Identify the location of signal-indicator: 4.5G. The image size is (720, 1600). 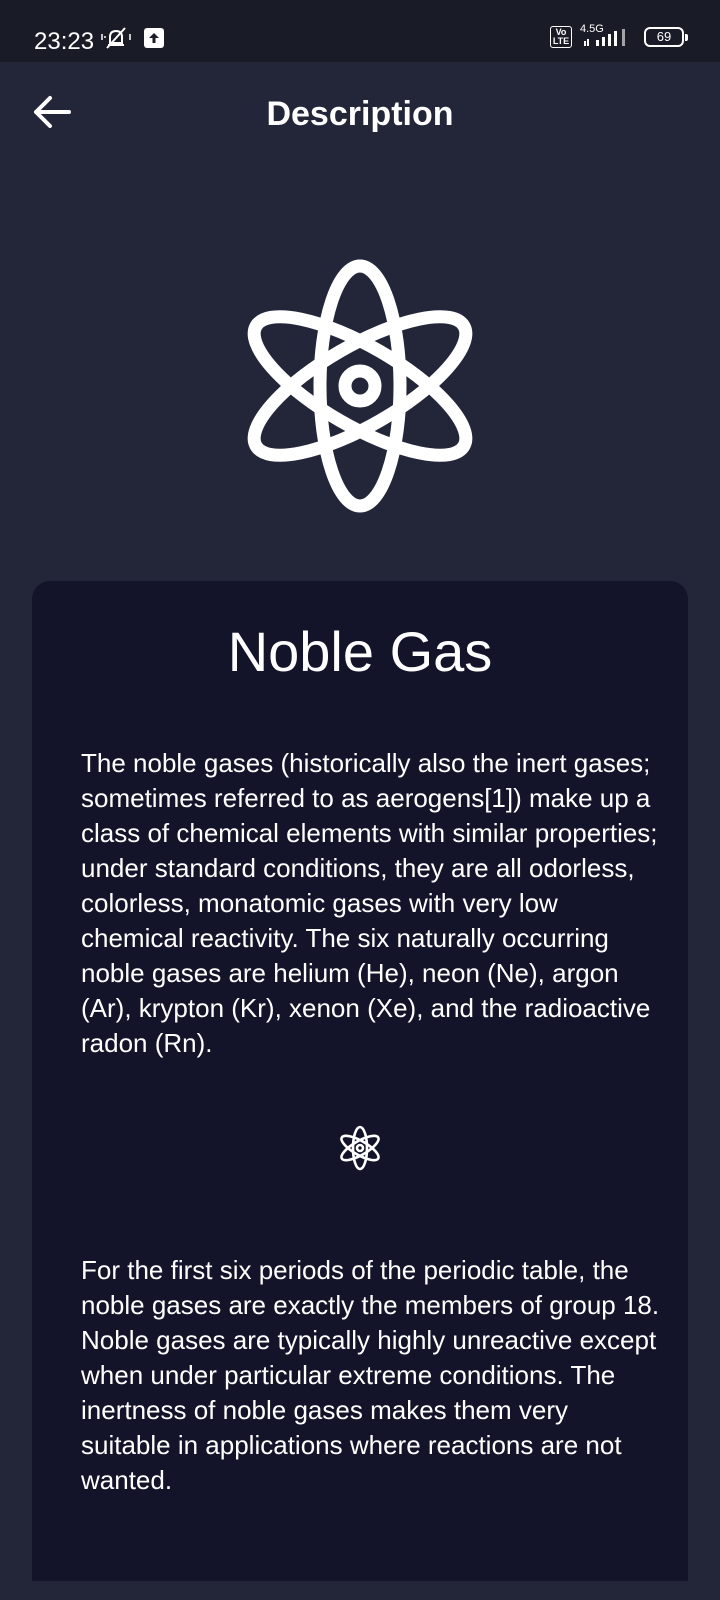
(606, 37).